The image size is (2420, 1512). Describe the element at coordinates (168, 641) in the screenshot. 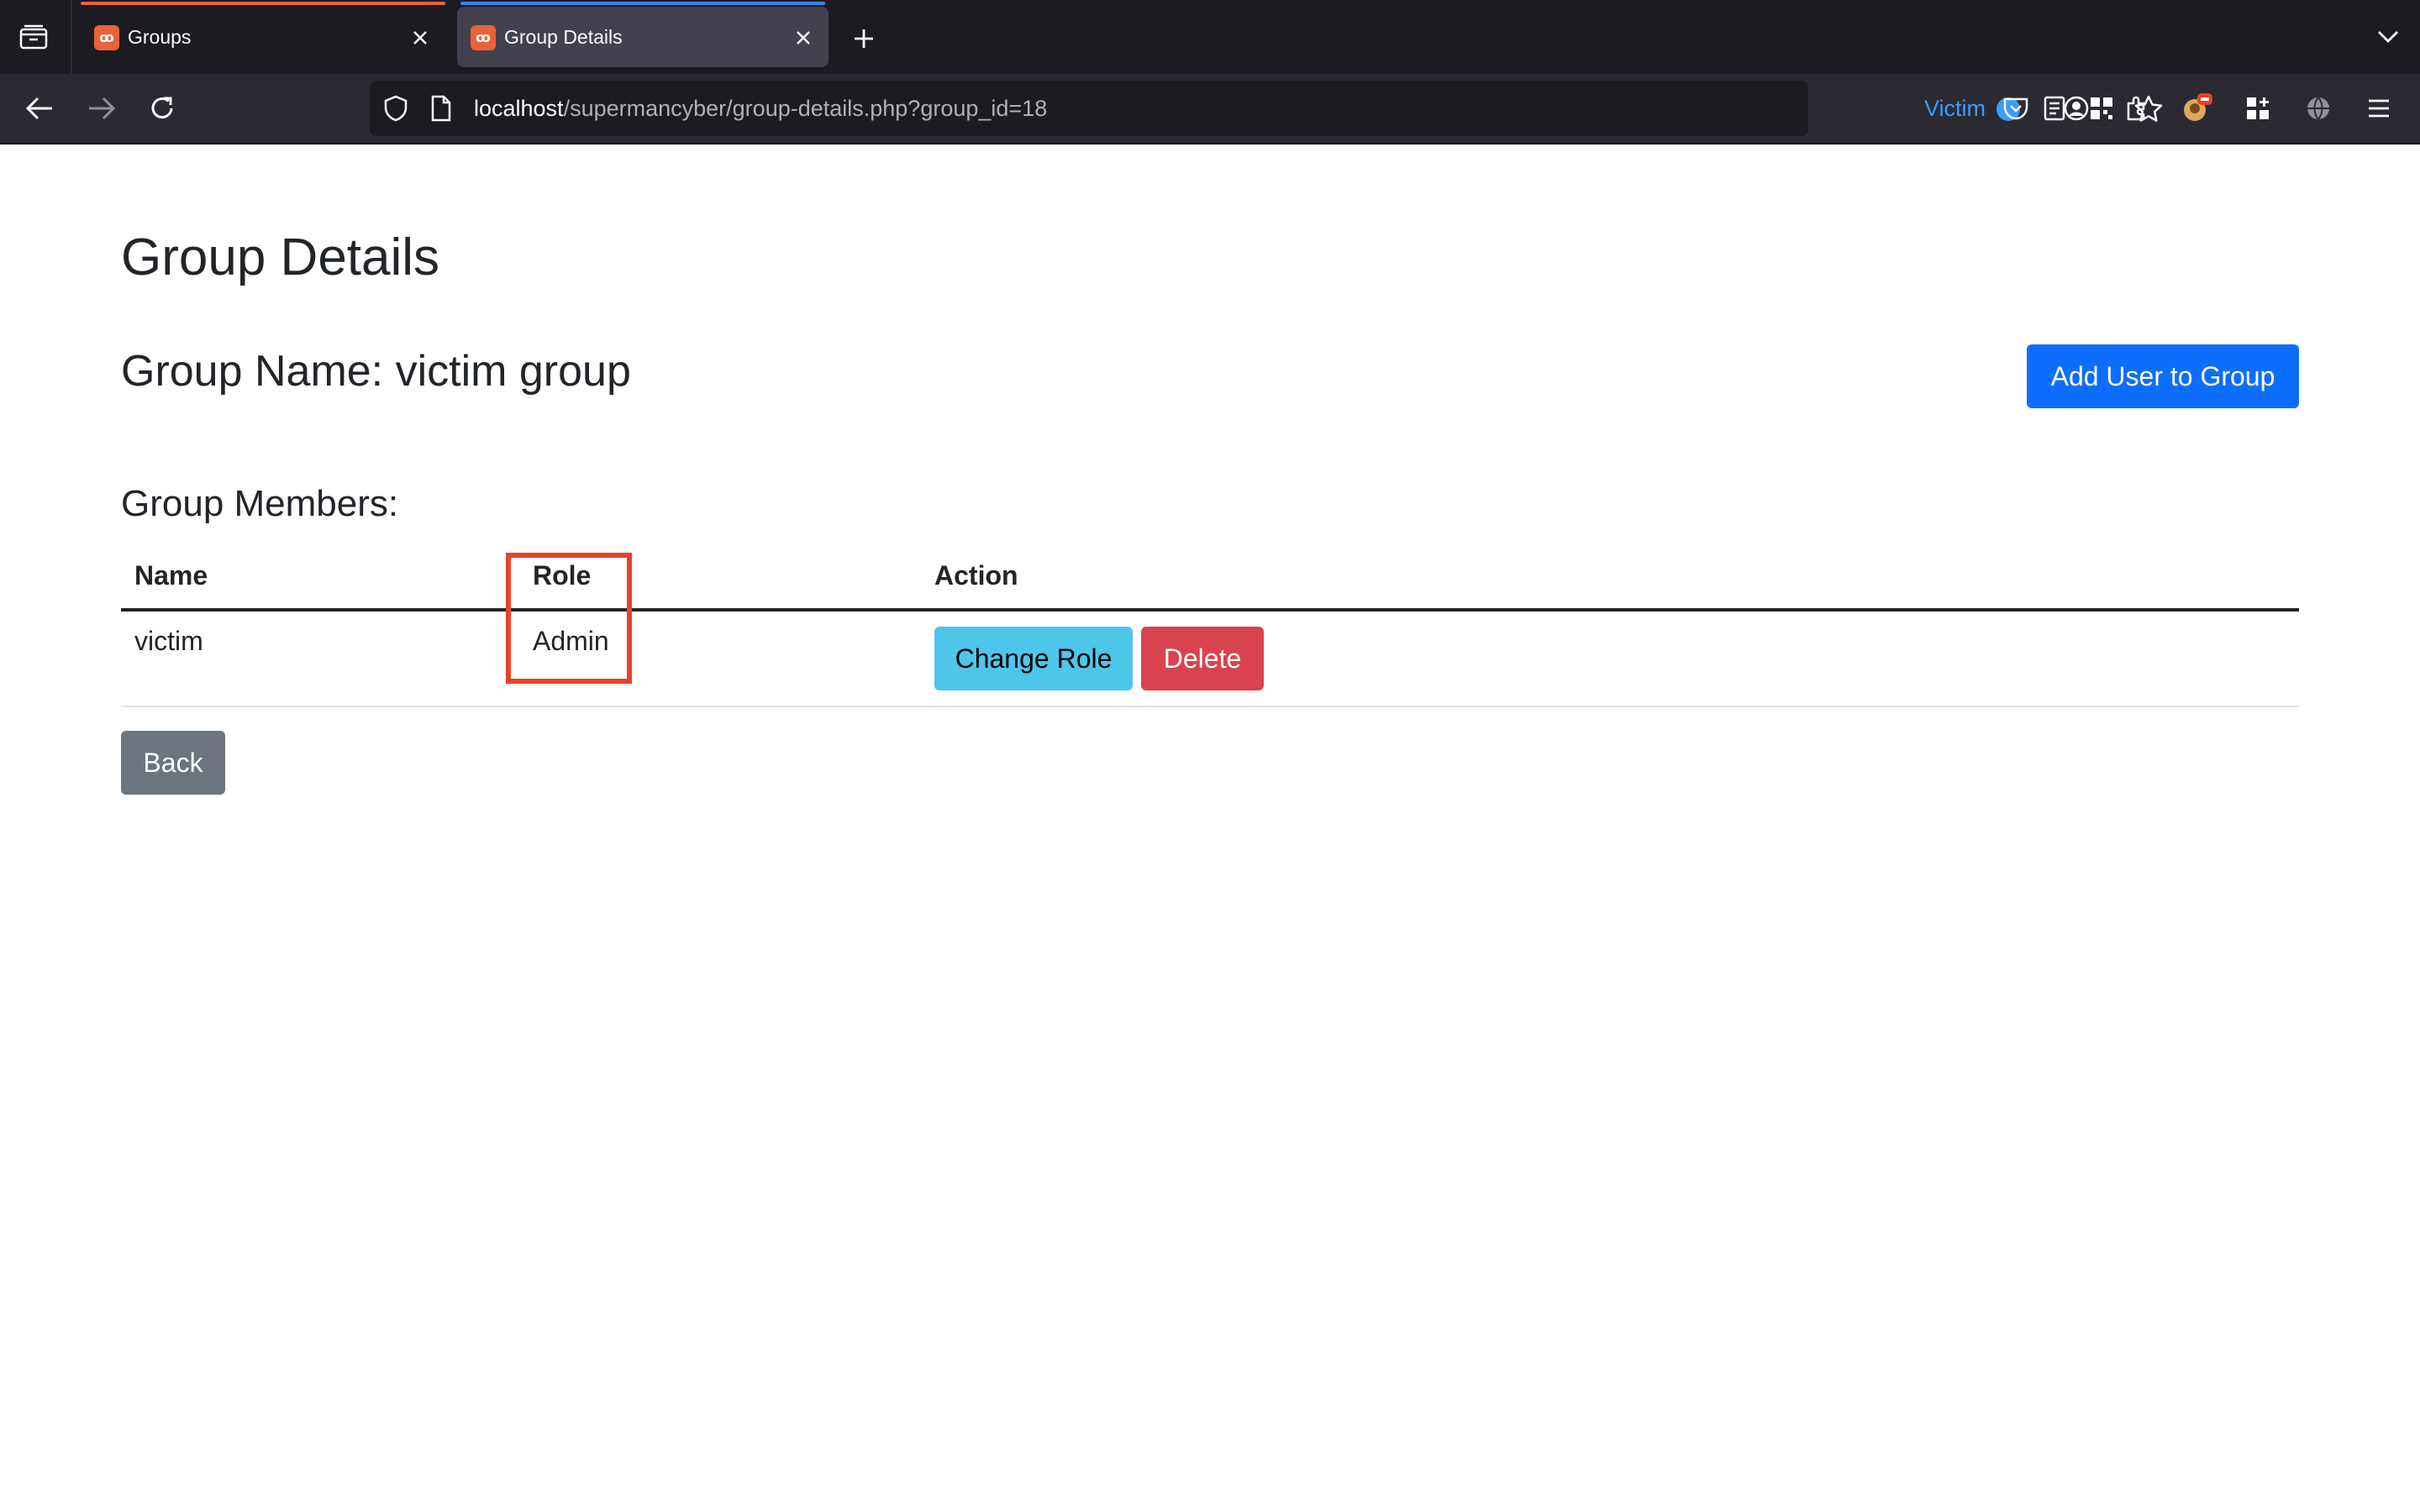

I see `member-name: victim` at that location.